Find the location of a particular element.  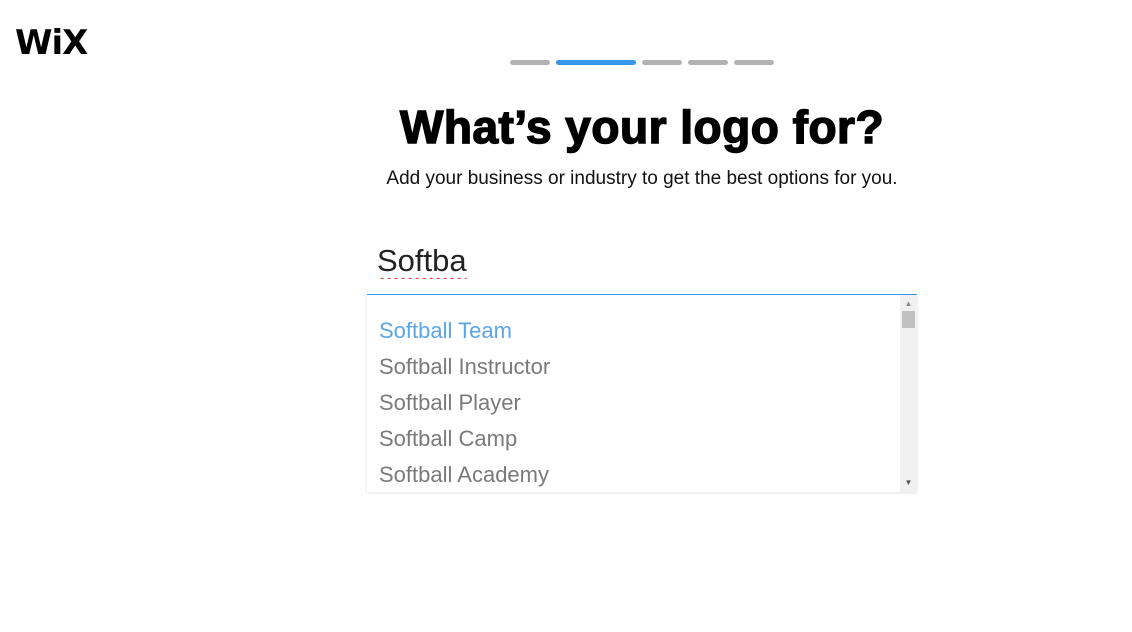

wix-logo: WiX is located at coordinates (51, 43).